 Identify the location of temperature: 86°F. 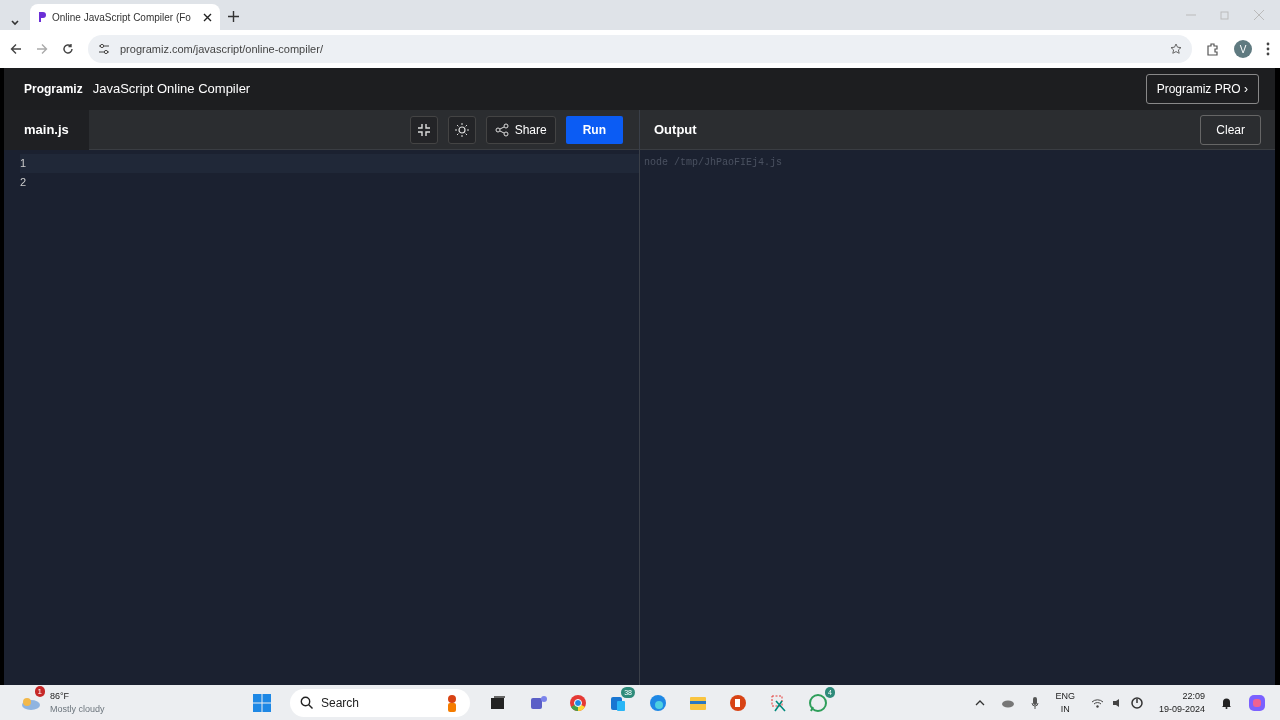
(60, 696).